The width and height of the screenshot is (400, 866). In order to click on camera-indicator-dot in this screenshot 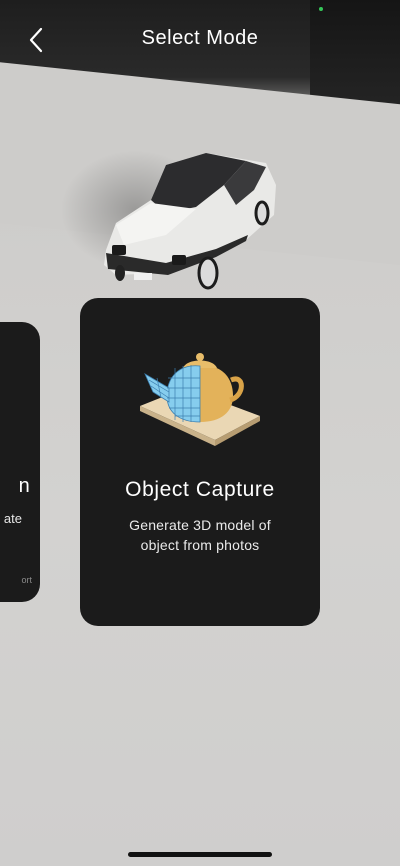, I will do `click(321, 9)`.